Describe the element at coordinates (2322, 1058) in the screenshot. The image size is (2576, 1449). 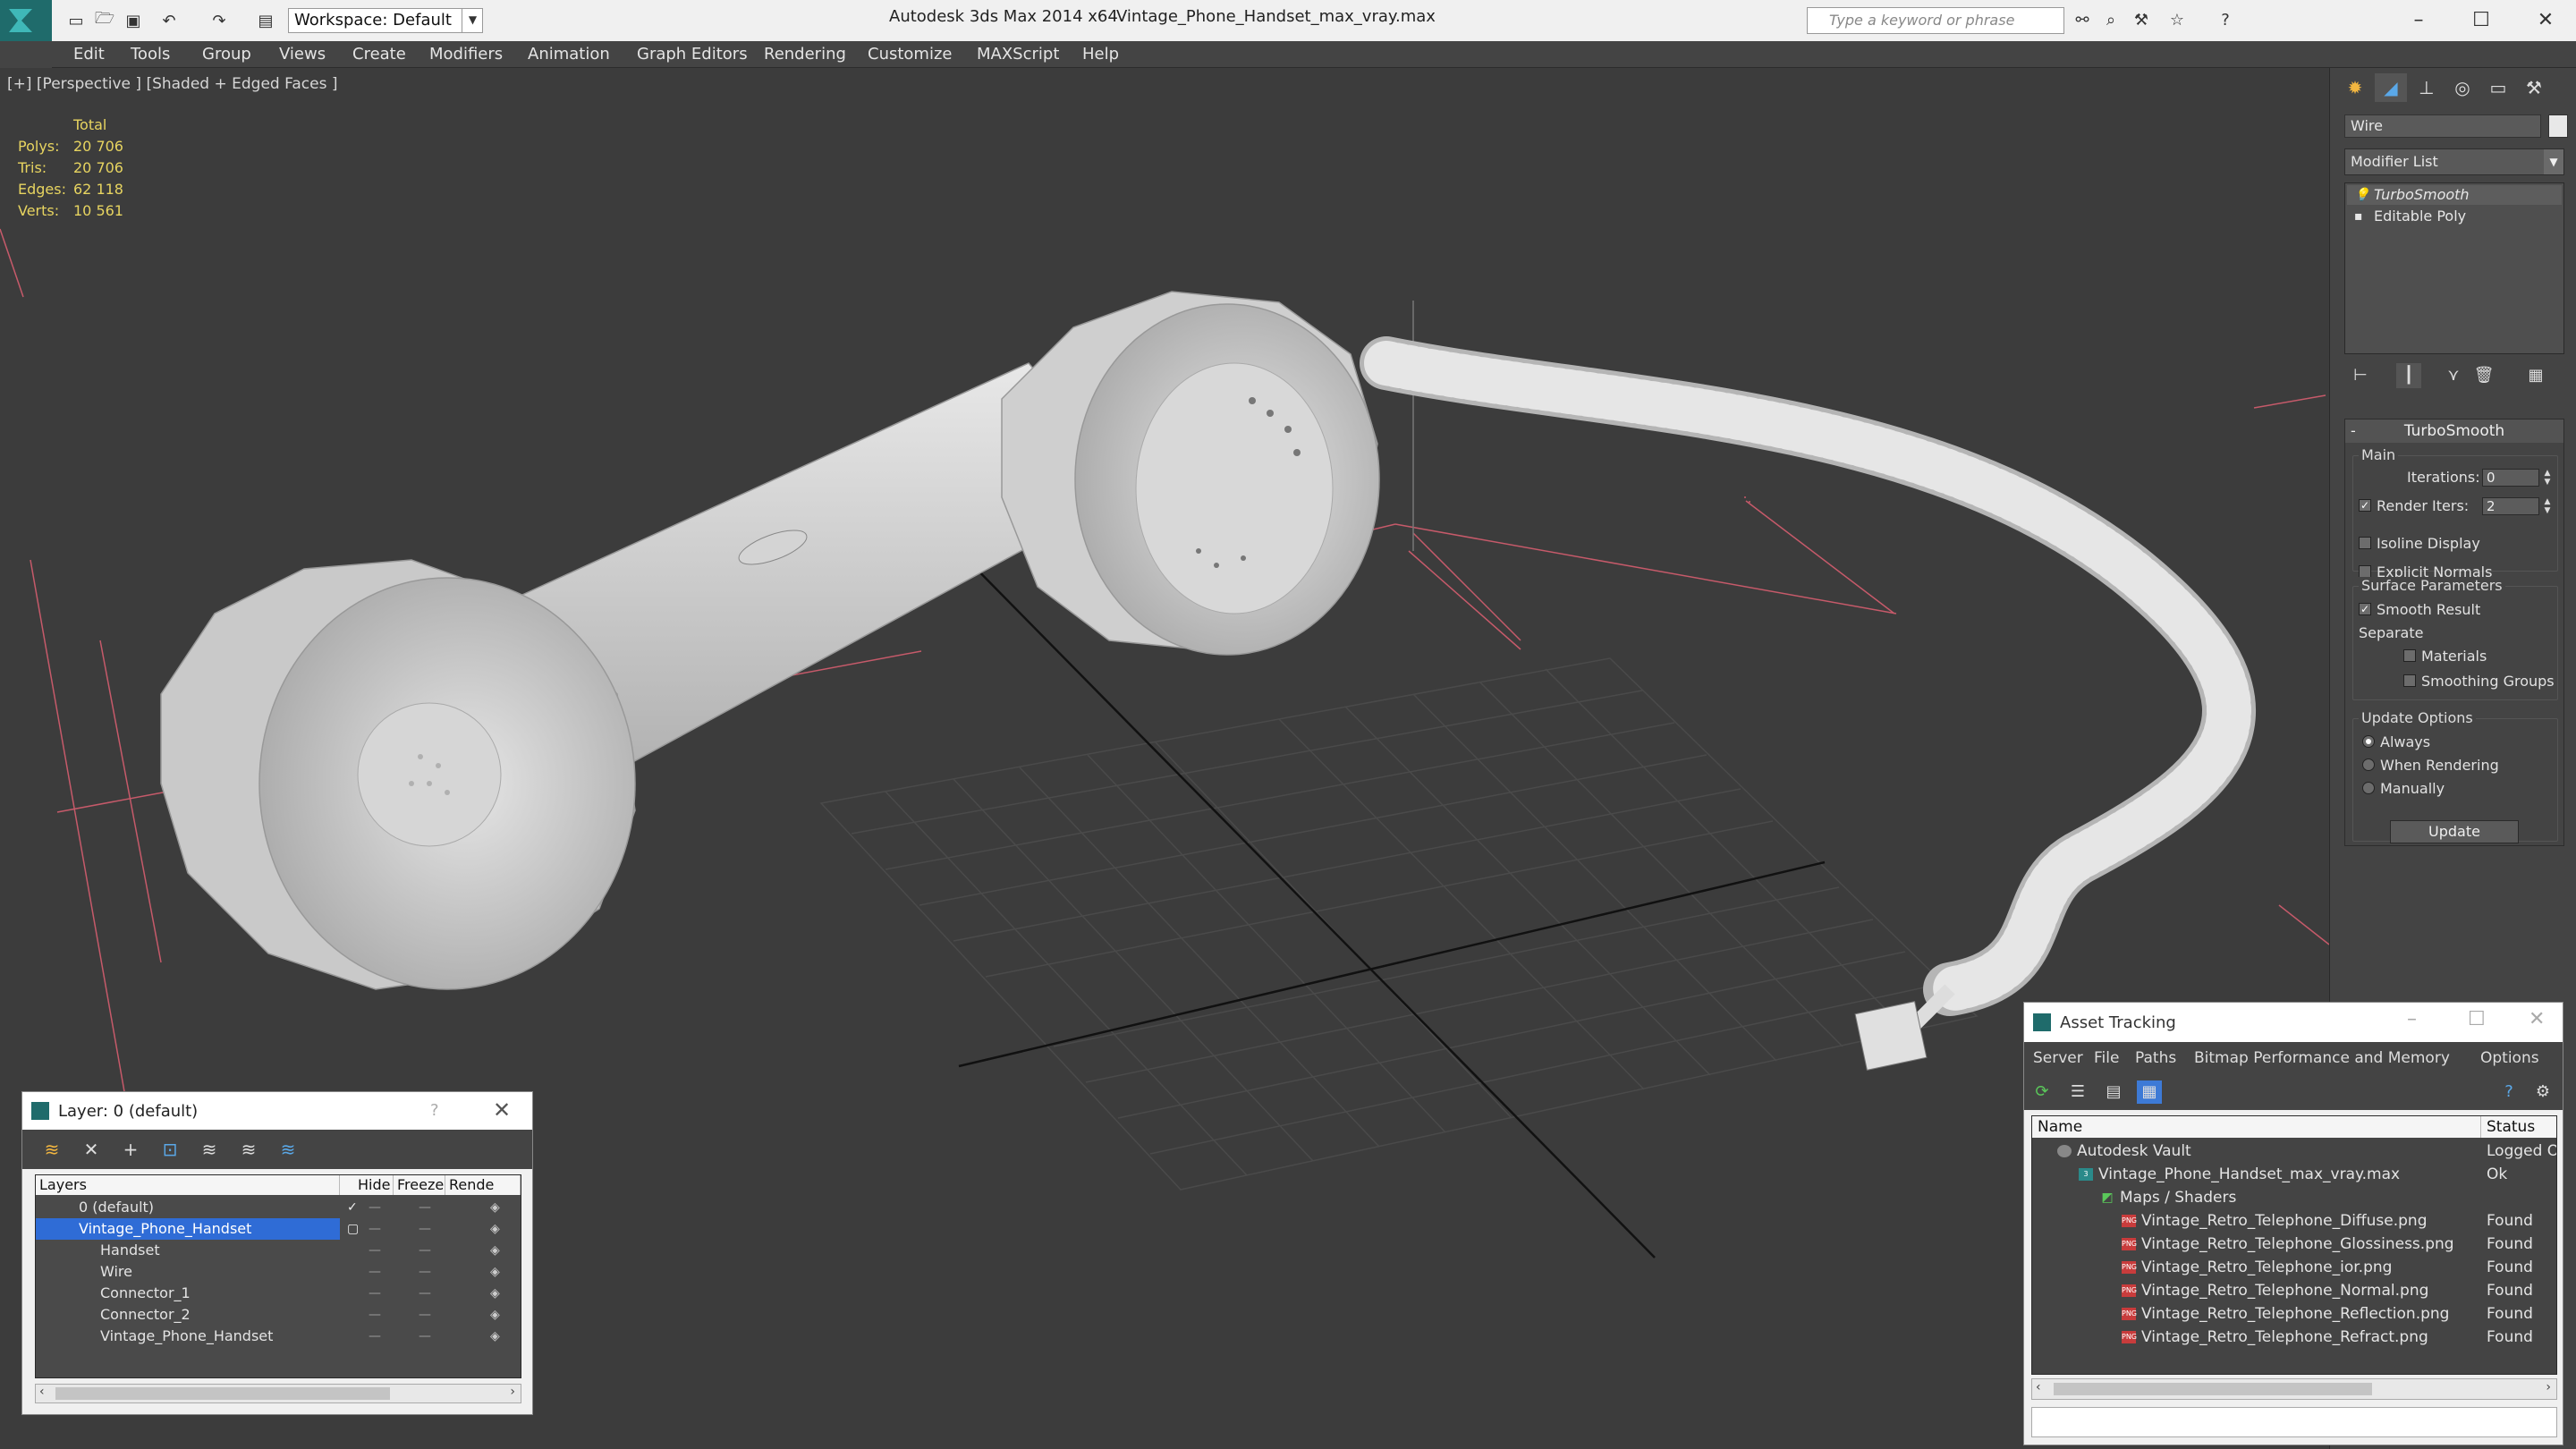
I see `menu-bitmap-performance: Bitmap Performance and Memory` at that location.